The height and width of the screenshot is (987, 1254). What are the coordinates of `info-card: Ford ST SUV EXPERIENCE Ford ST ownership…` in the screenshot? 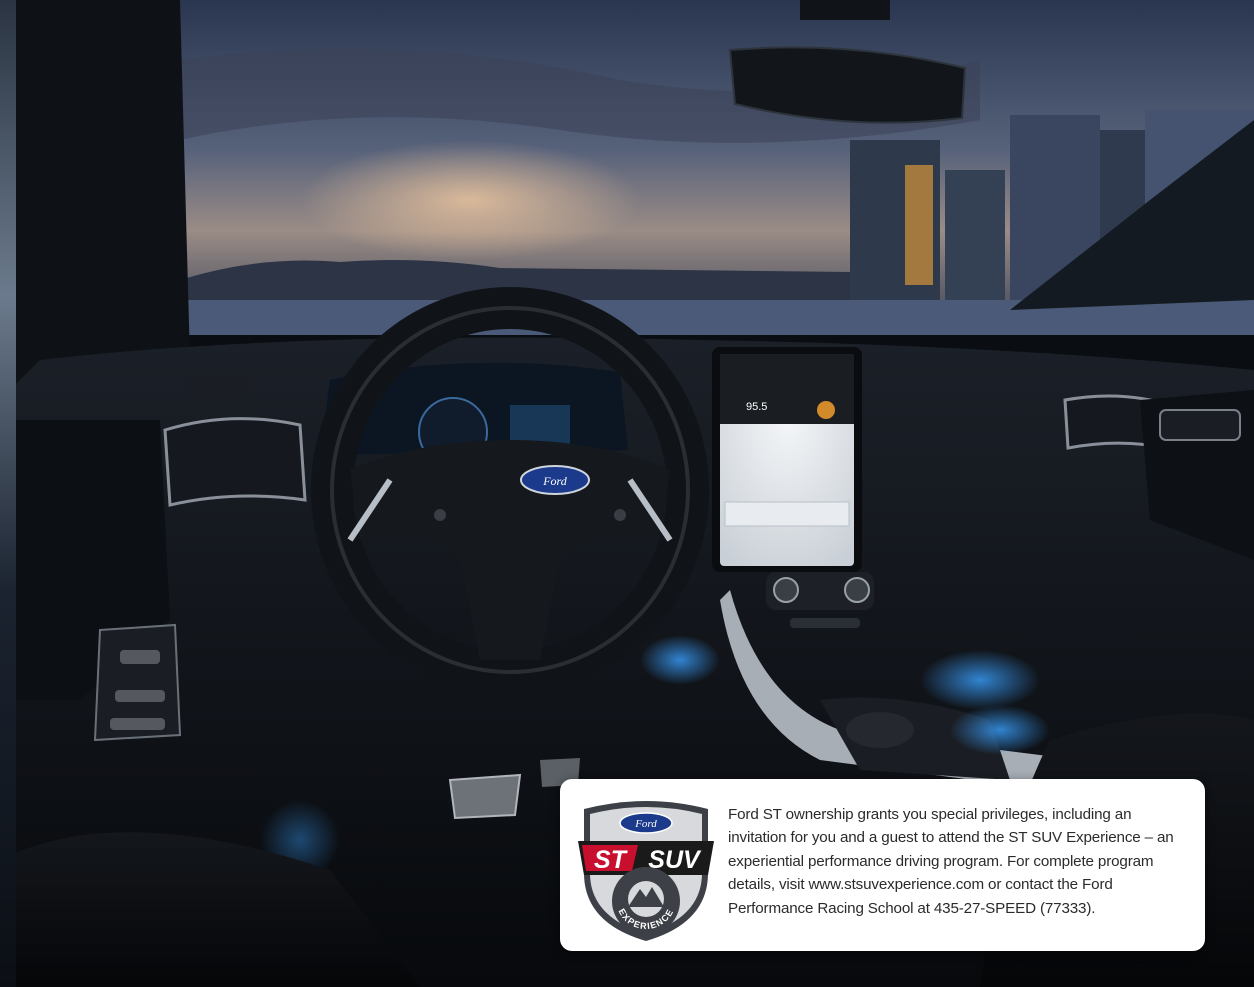 It's located at (882, 865).